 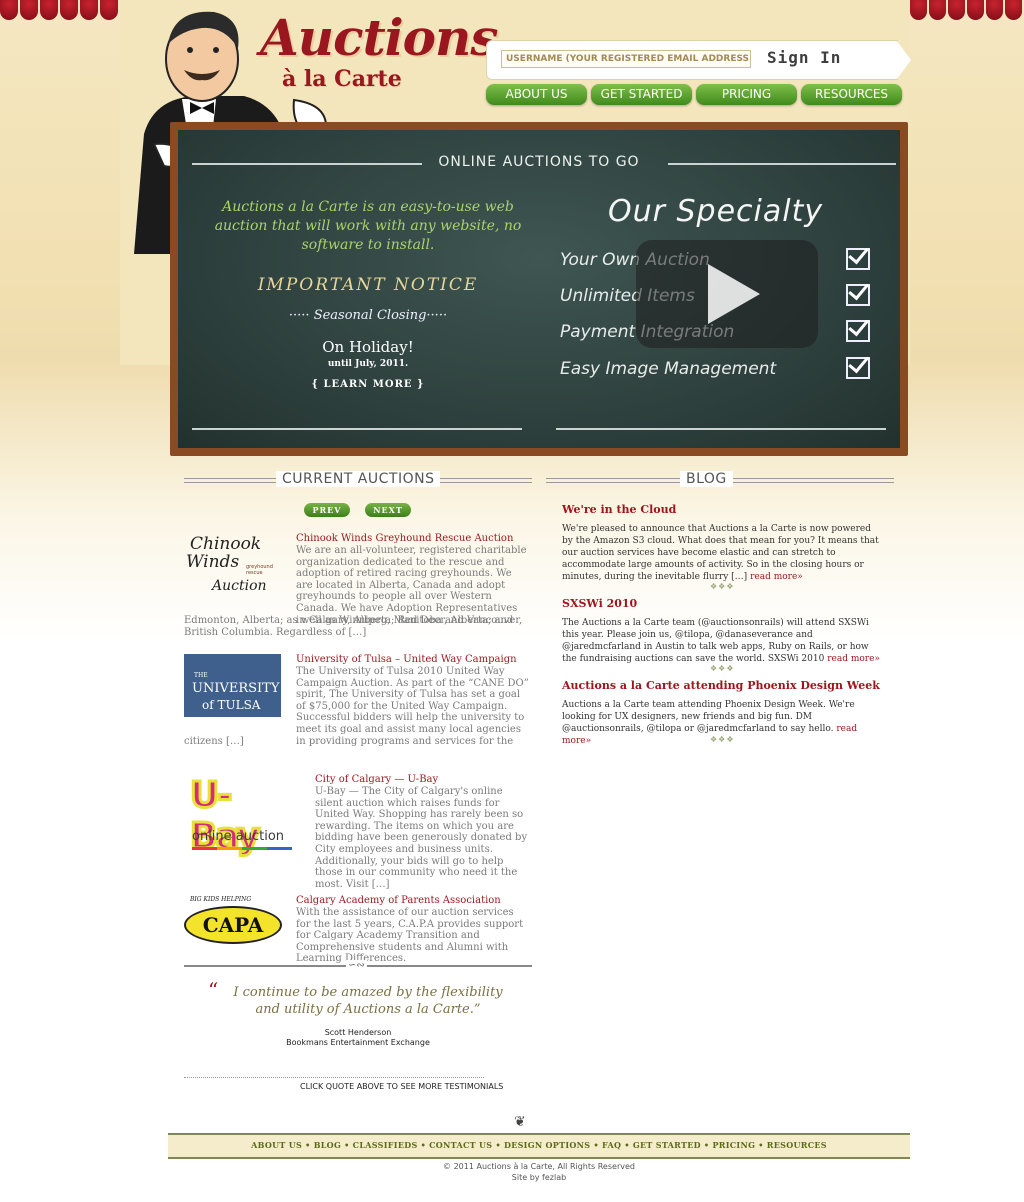 What do you see at coordinates (259, 570) in the screenshot?
I see `logo-text: greyhound rescue` at bounding box center [259, 570].